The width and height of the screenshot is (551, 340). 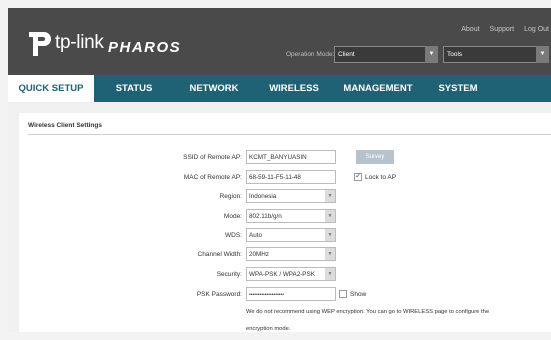 I want to click on section-divider, so click(x=289, y=134).